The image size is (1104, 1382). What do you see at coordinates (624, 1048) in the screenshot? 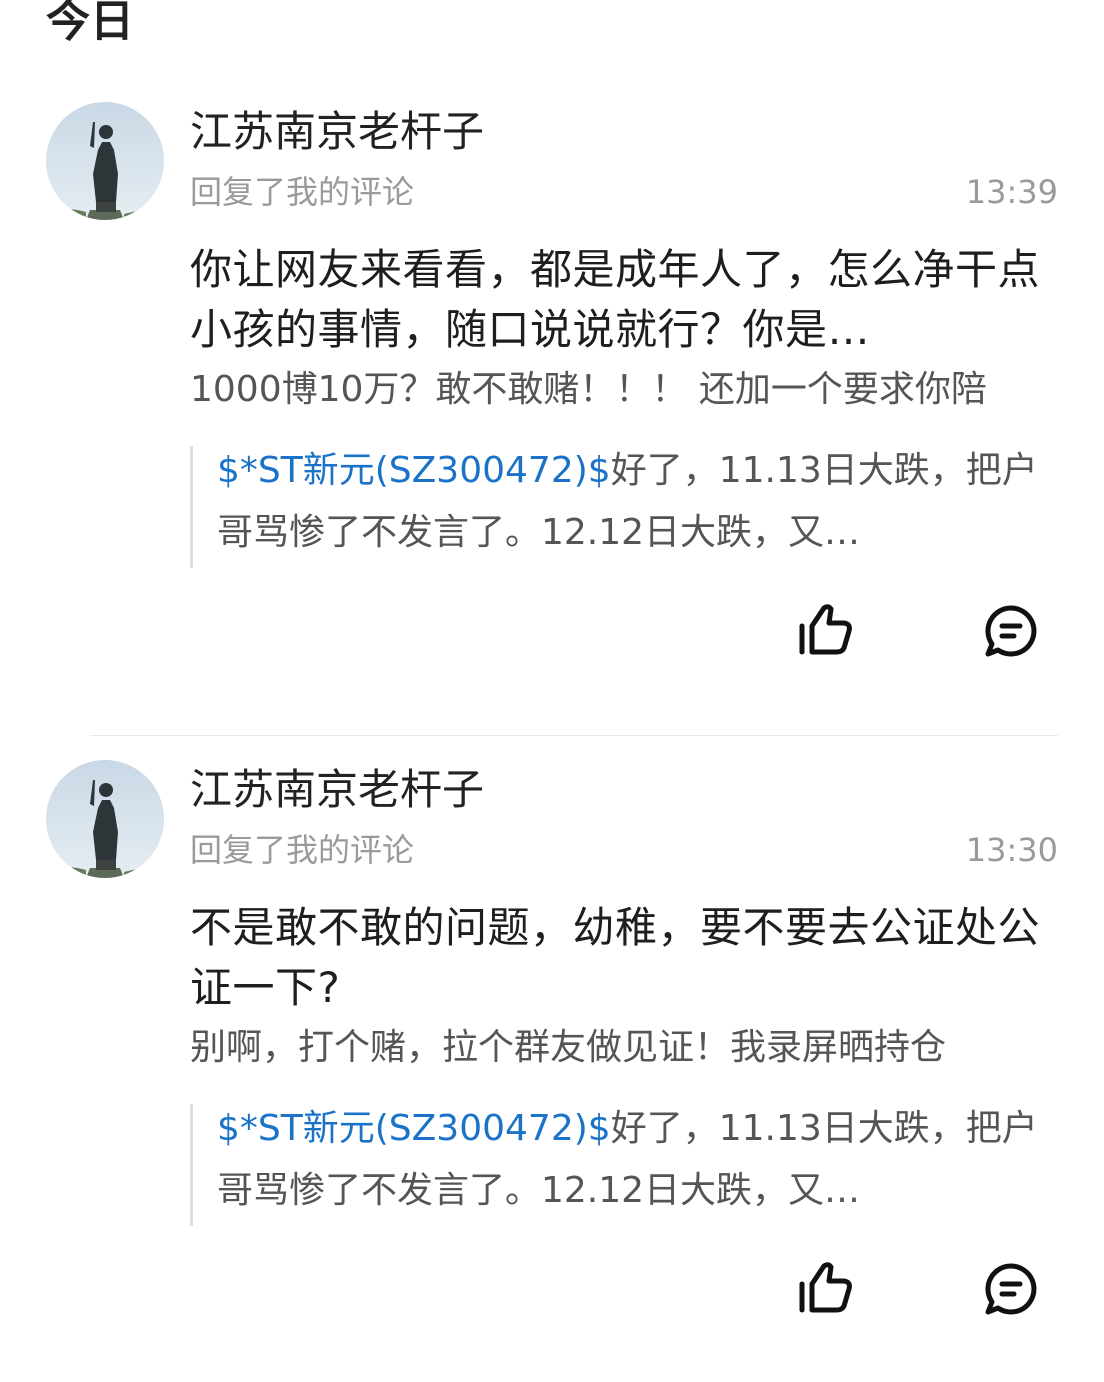
I see `my-comment-text: 别啊，打个赌，拉个群友做见证！我录屏晒持仓` at bounding box center [624, 1048].